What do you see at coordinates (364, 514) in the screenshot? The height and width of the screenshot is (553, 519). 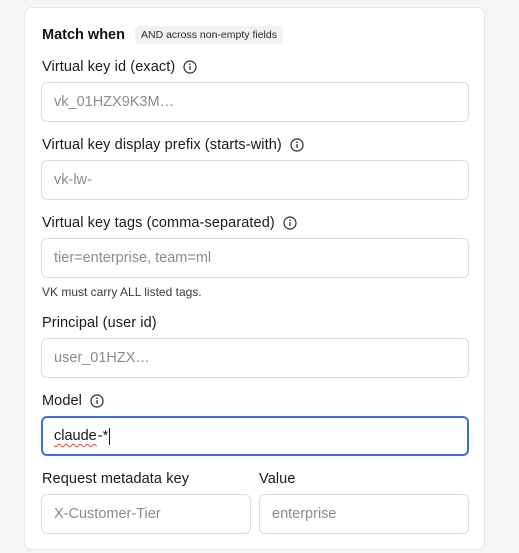 I see `metadata-value-input` at bounding box center [364, 514].